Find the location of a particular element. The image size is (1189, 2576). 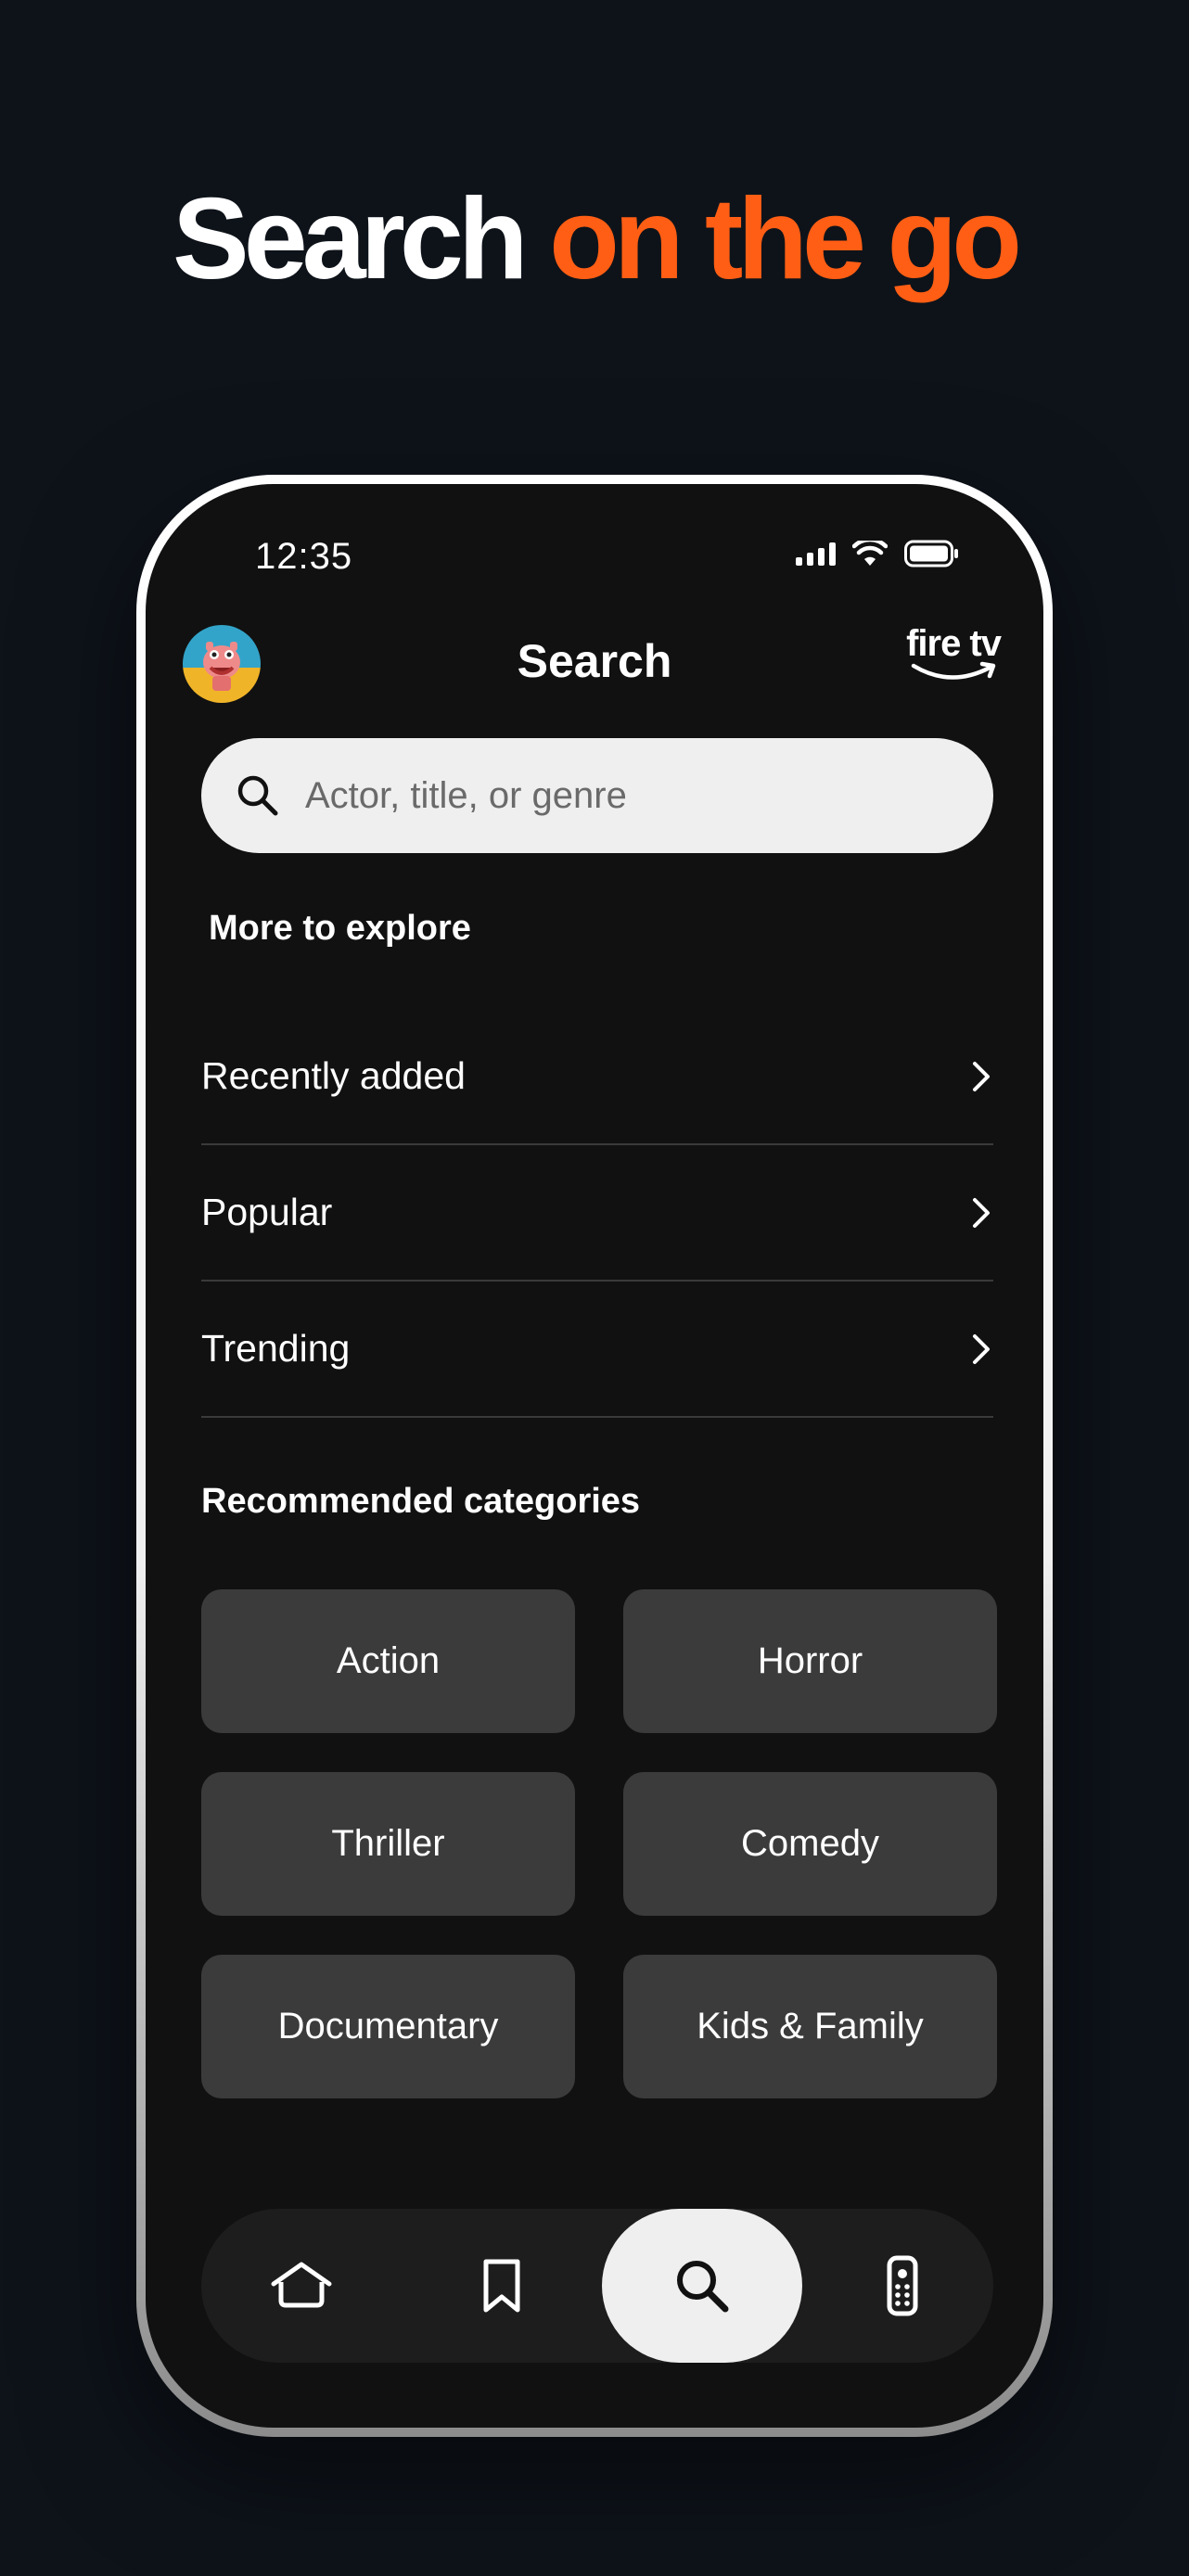

nav-watchlist is located at coordinates (502, 2286).